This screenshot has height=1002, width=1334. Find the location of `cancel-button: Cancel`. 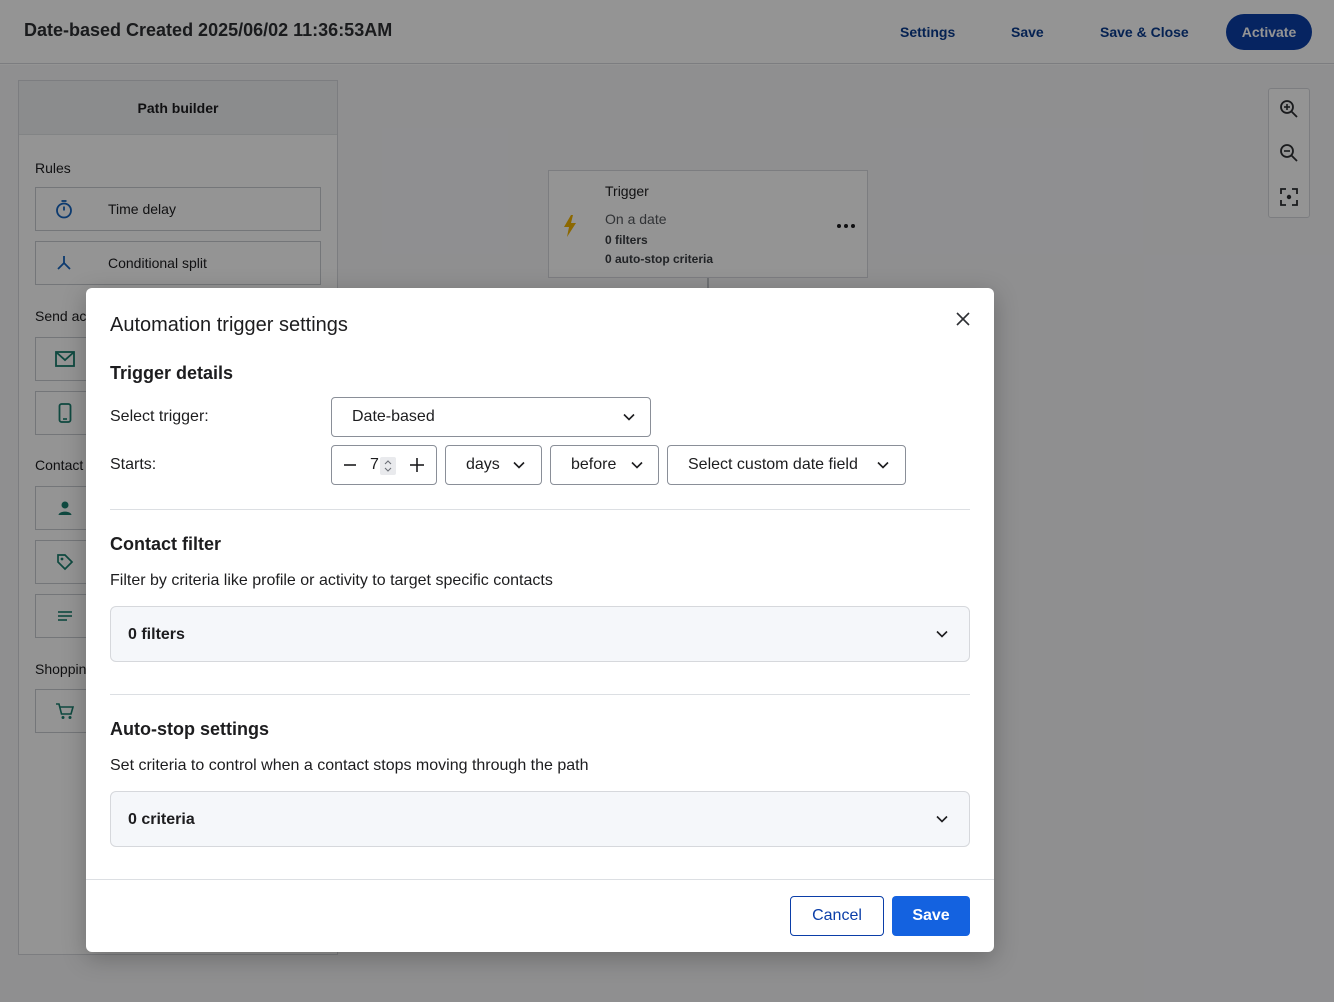

cancel-button: Cancel is located at coordinates (837, 916).